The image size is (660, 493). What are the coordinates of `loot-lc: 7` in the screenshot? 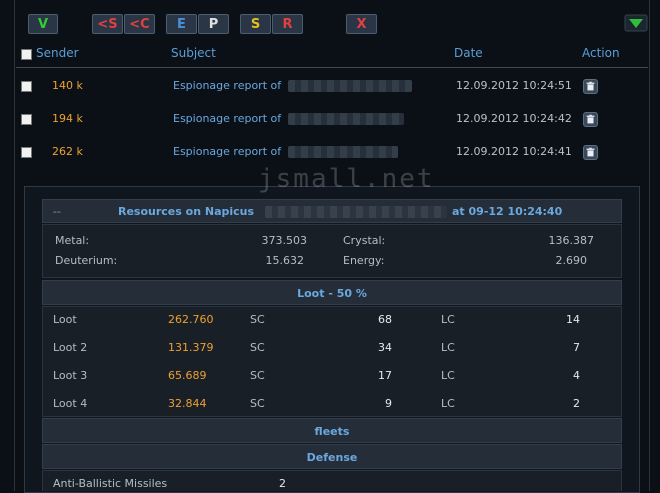 It's located at (576, 347).